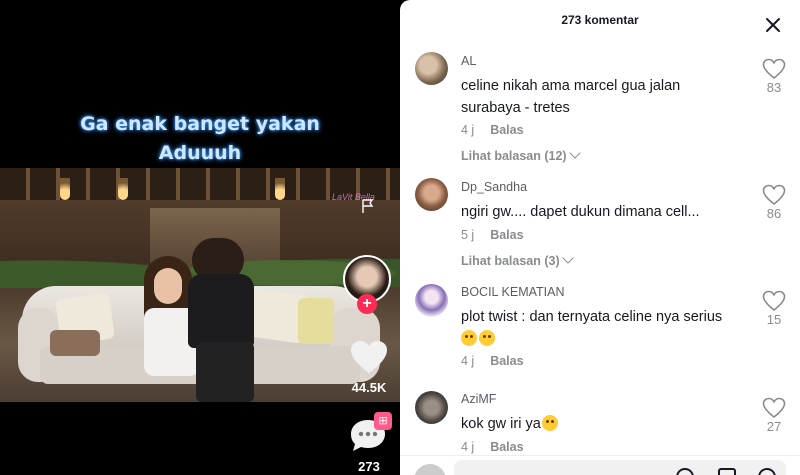  I want to click on flushed-emoji-icon, so click(469, 338).